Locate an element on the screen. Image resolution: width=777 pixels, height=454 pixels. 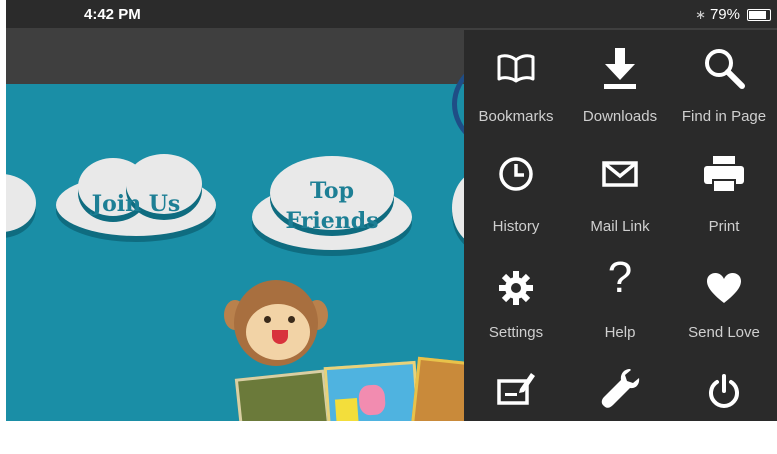
mail-link-menu-item: Mail Link is located at coordinates (620, 188).